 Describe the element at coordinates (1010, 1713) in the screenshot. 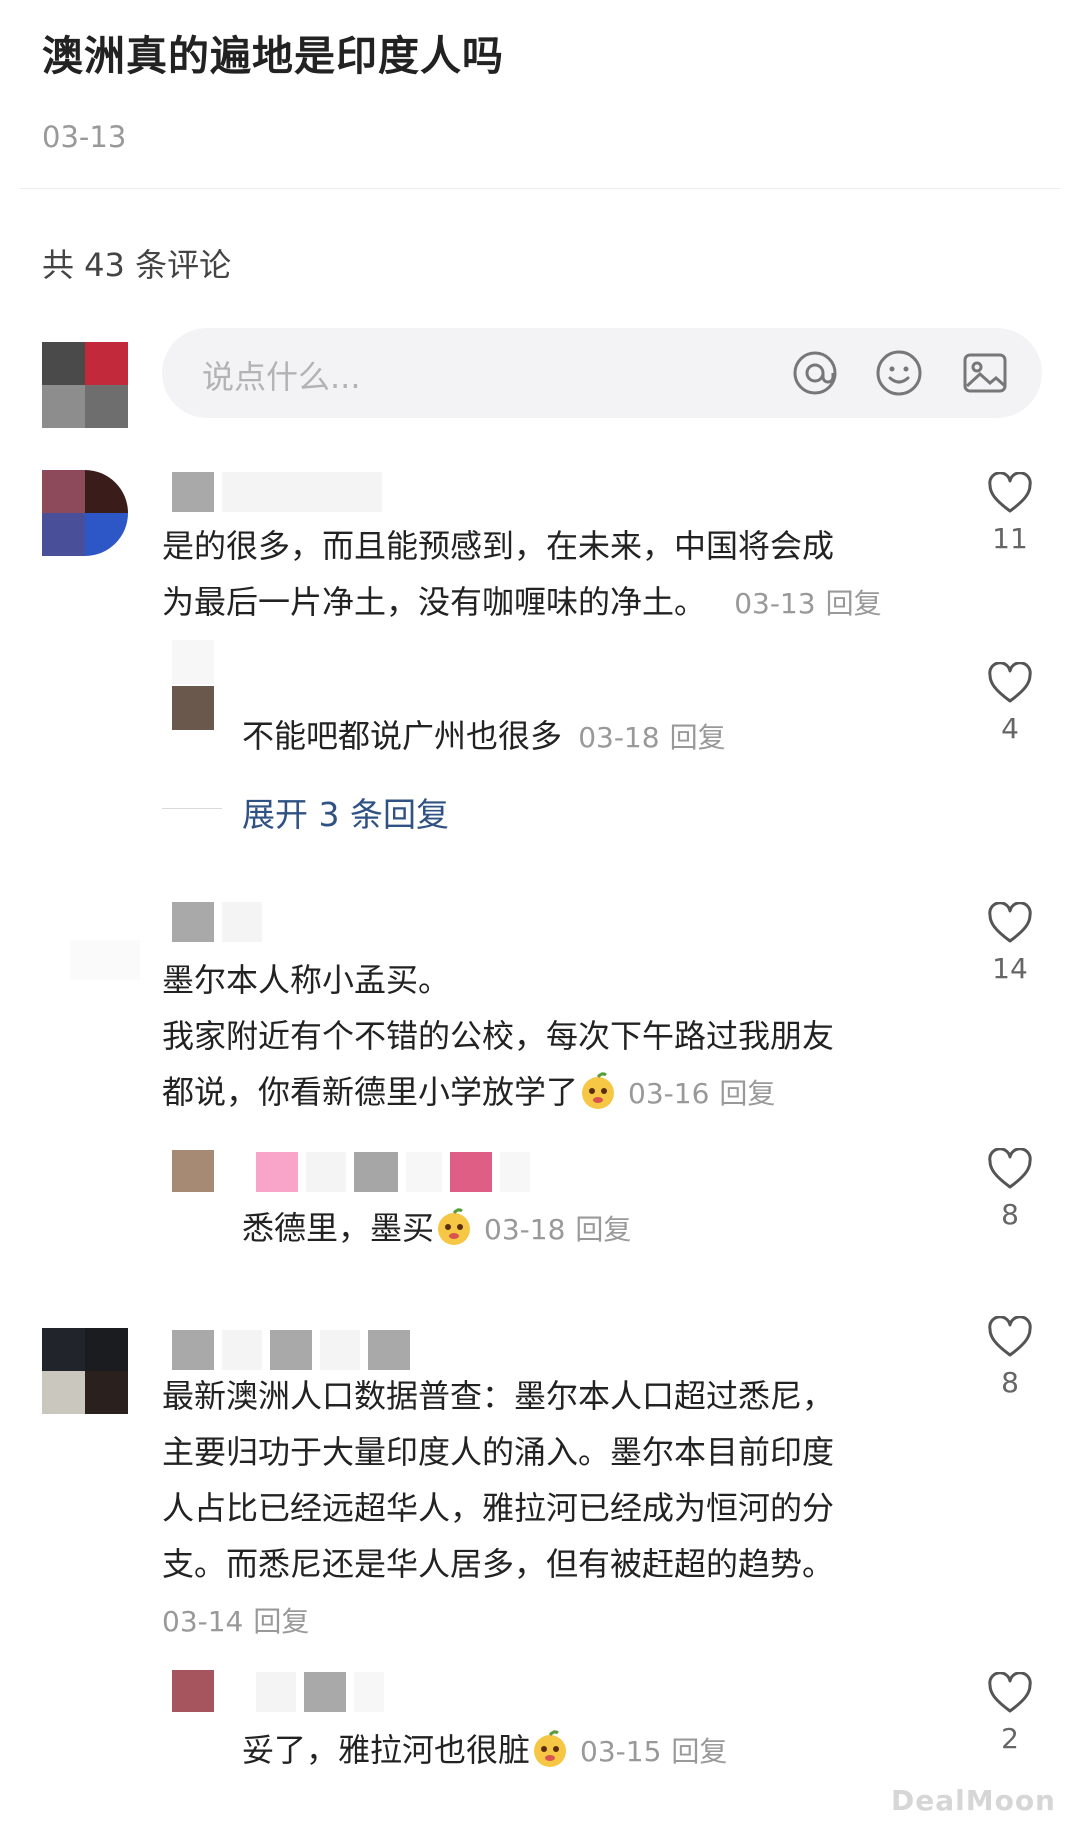

I see `like-button: 2` at that location.